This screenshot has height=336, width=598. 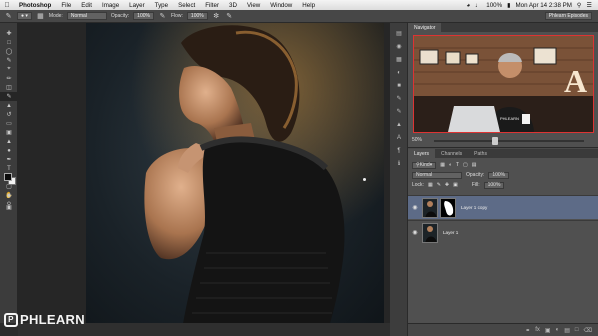 What do you see at coordinates (579, 5) in the screenshot?
I see `spotlight-icon: ⚲` at bounding box center [579, 5].